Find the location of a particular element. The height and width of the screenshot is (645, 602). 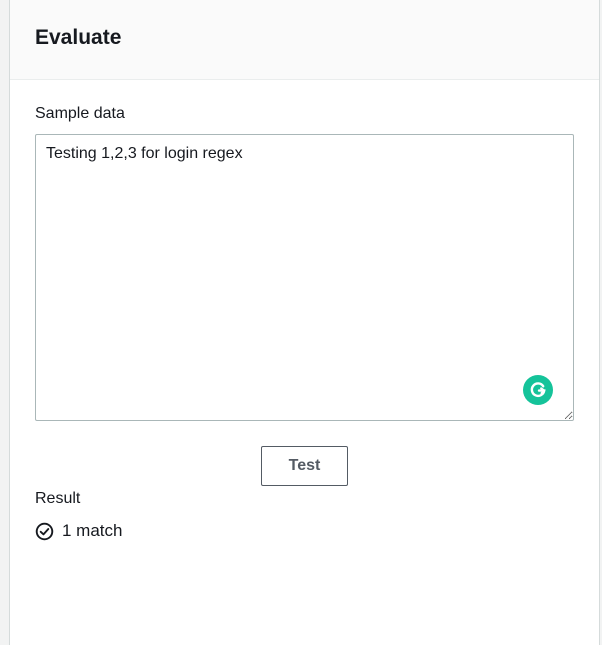

result-label: Result is located at coordinates (58, 498).